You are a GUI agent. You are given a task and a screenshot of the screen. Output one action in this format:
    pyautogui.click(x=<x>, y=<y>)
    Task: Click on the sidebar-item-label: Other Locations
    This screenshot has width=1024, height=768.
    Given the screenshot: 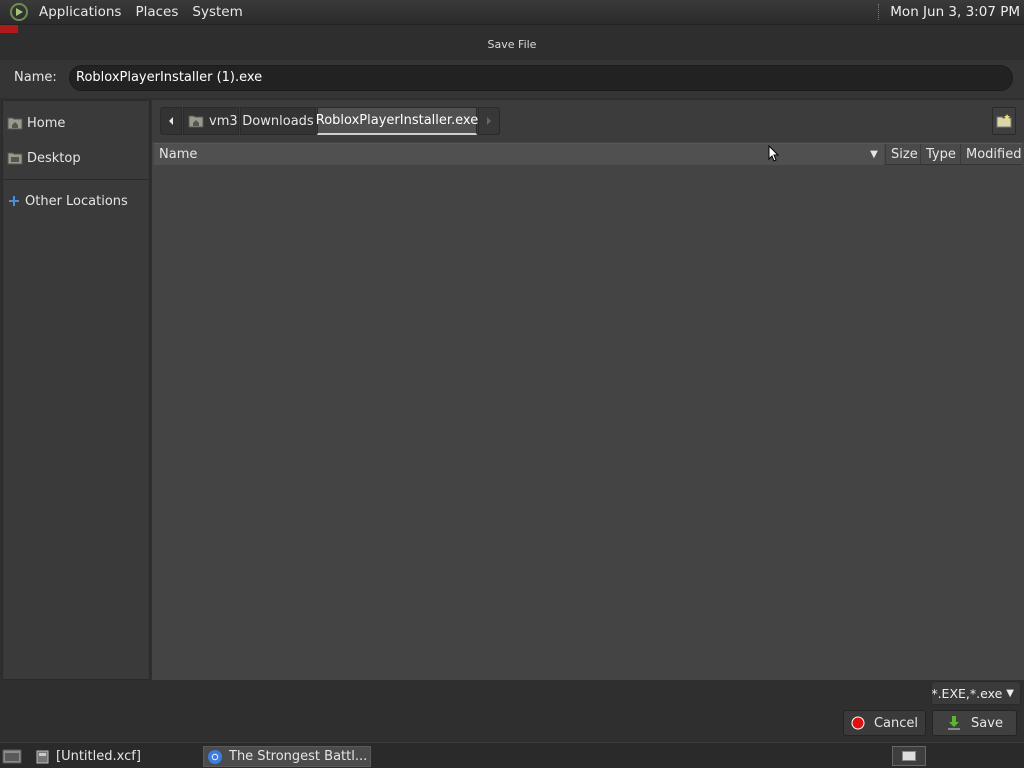 What is the action you would take?
    pyautogui.click(x=76, y=201)
    